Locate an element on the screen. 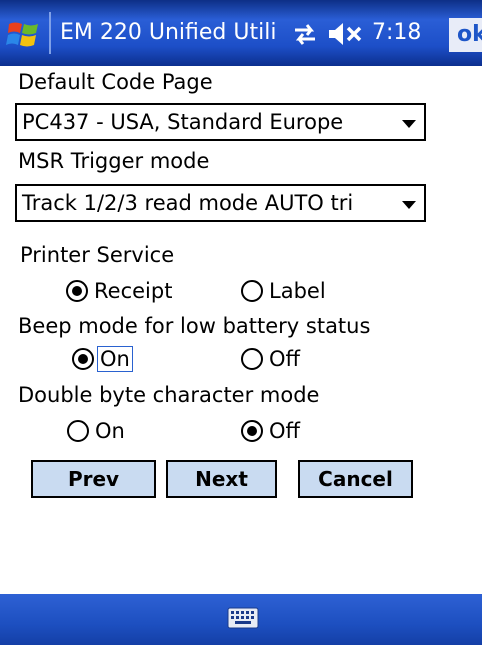 This screenshot has width=482, height=645. windows-start-icon is located at coordinates (24, 35).